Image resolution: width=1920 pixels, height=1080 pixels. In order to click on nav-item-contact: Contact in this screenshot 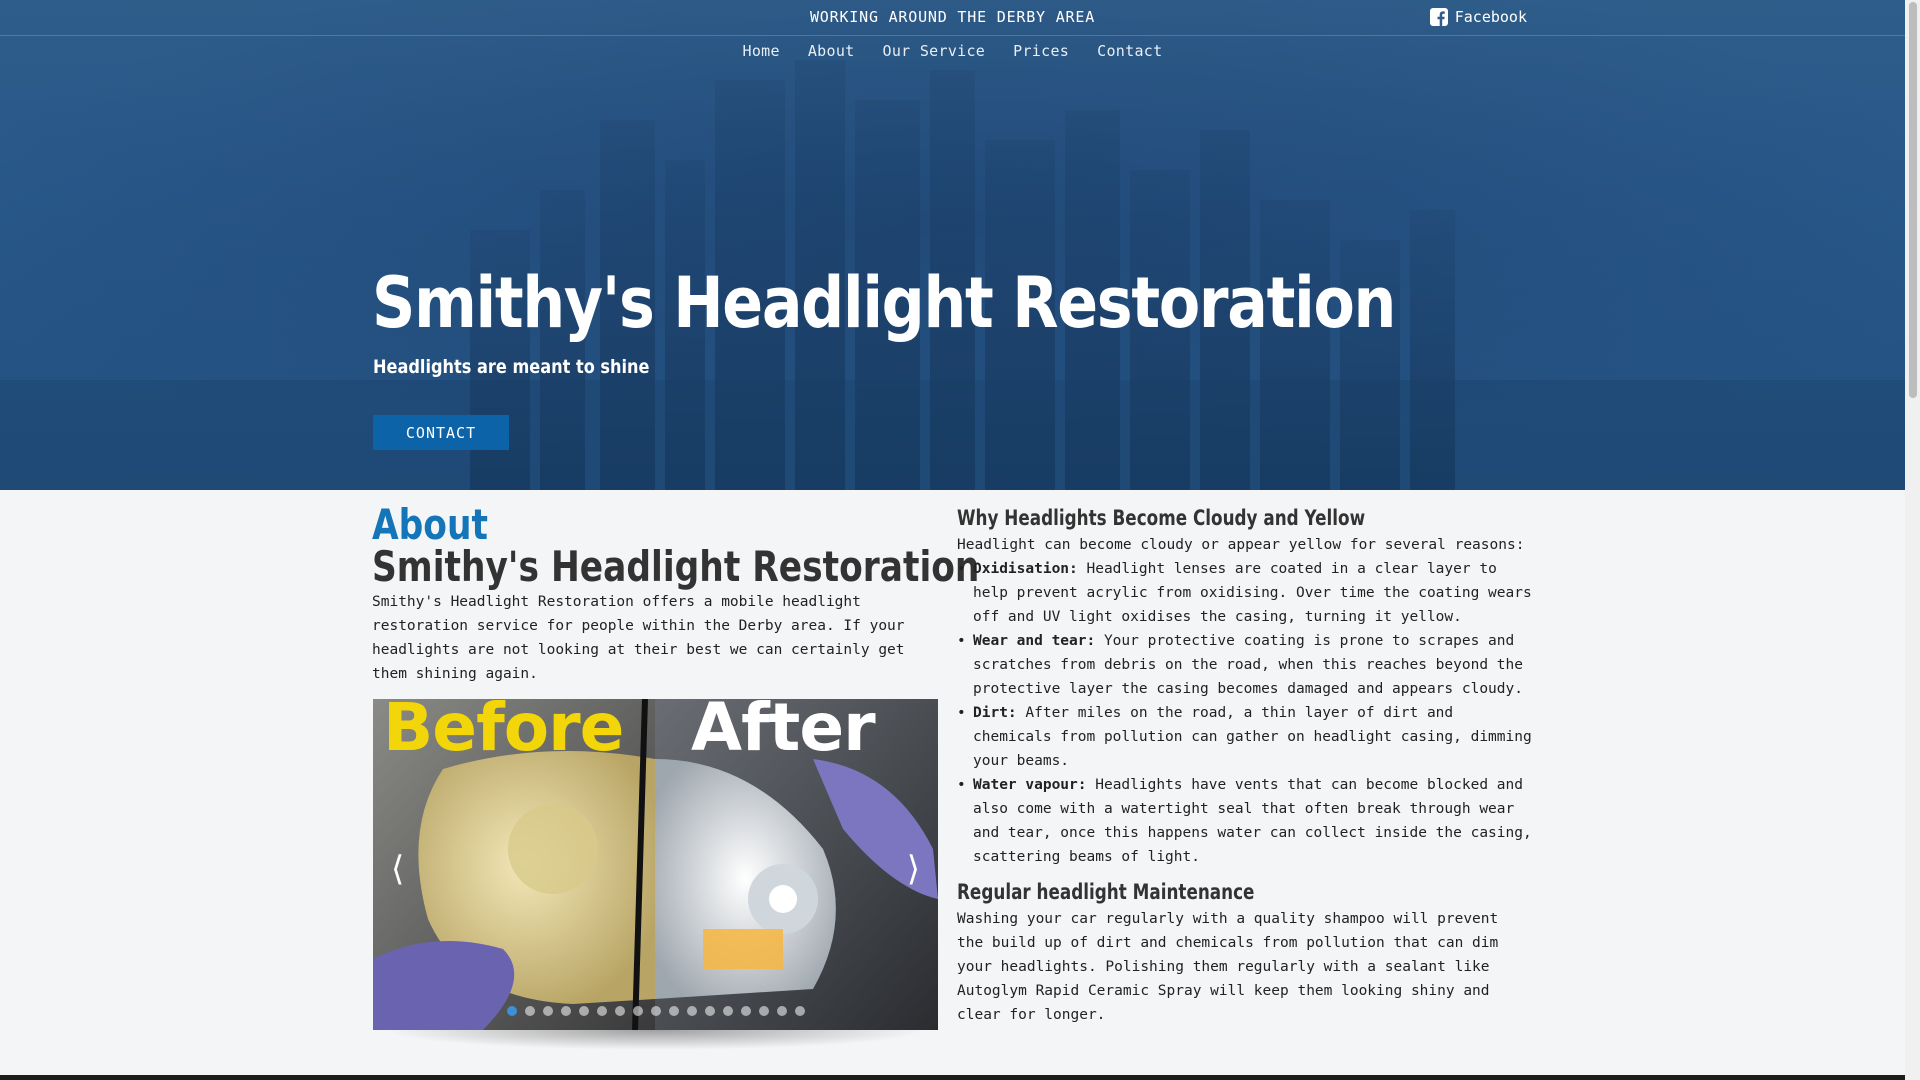, I will do `click(1129, 51)`.